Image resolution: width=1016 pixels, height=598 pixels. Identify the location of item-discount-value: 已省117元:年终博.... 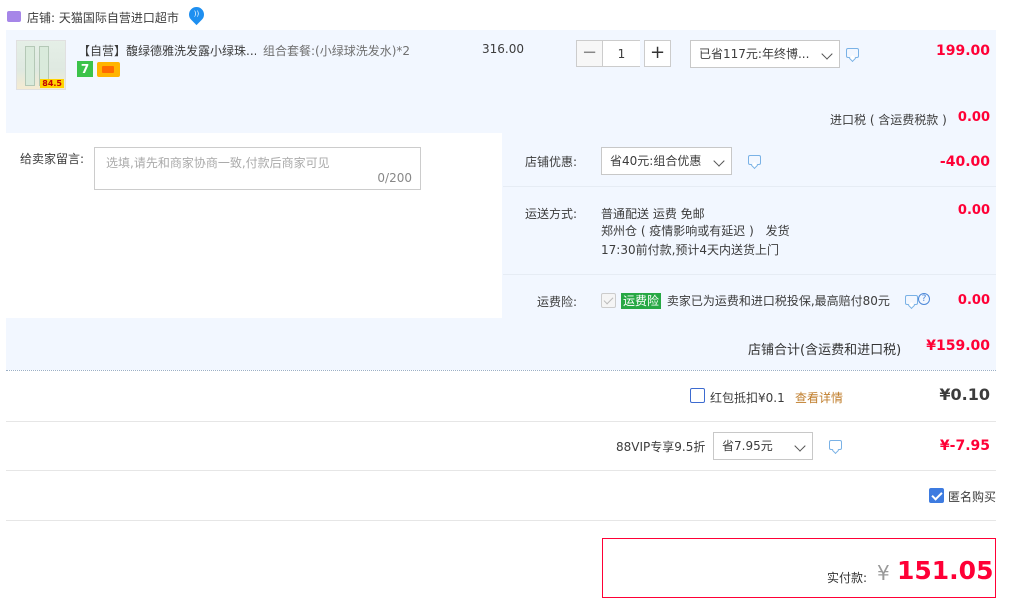
(754, 54).